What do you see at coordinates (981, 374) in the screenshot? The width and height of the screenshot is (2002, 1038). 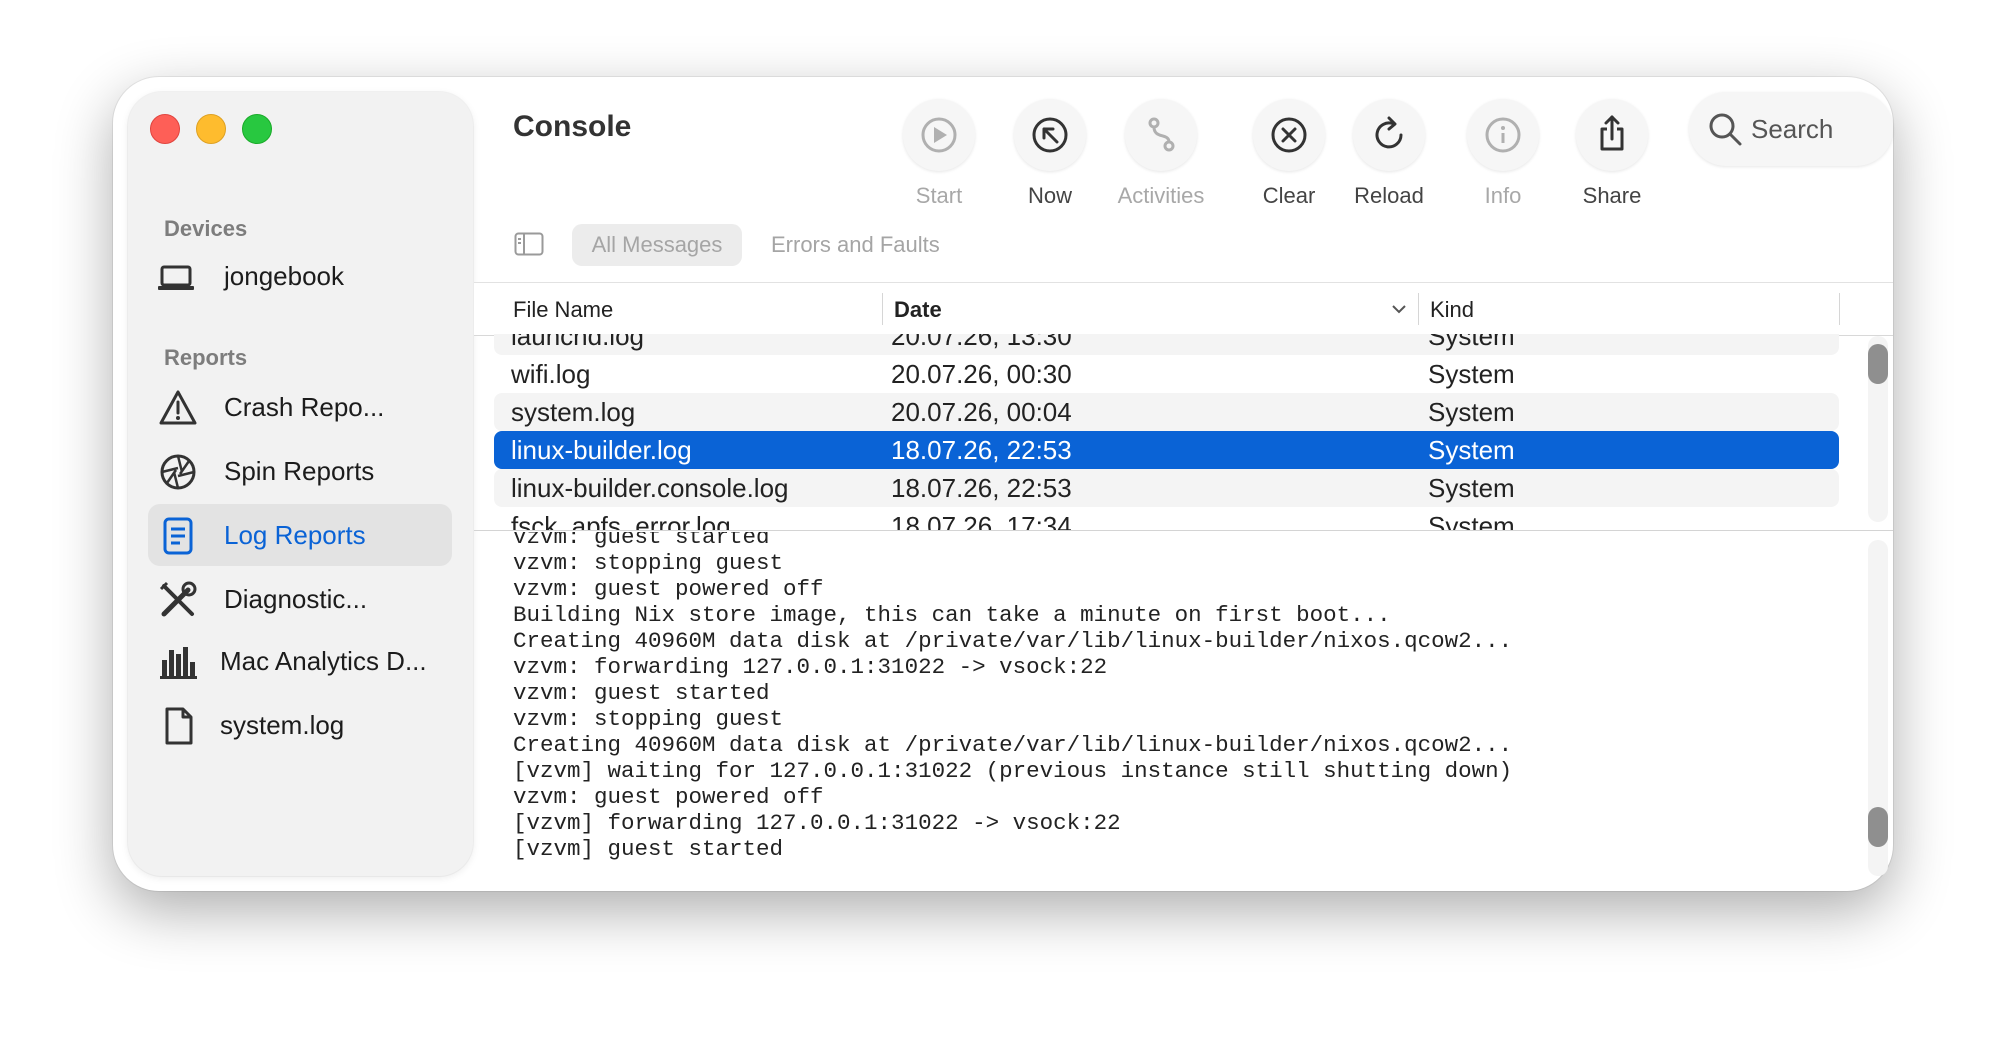 I see `cell-date: 20.07.26, 00:30` at bounding box center [981, 374].